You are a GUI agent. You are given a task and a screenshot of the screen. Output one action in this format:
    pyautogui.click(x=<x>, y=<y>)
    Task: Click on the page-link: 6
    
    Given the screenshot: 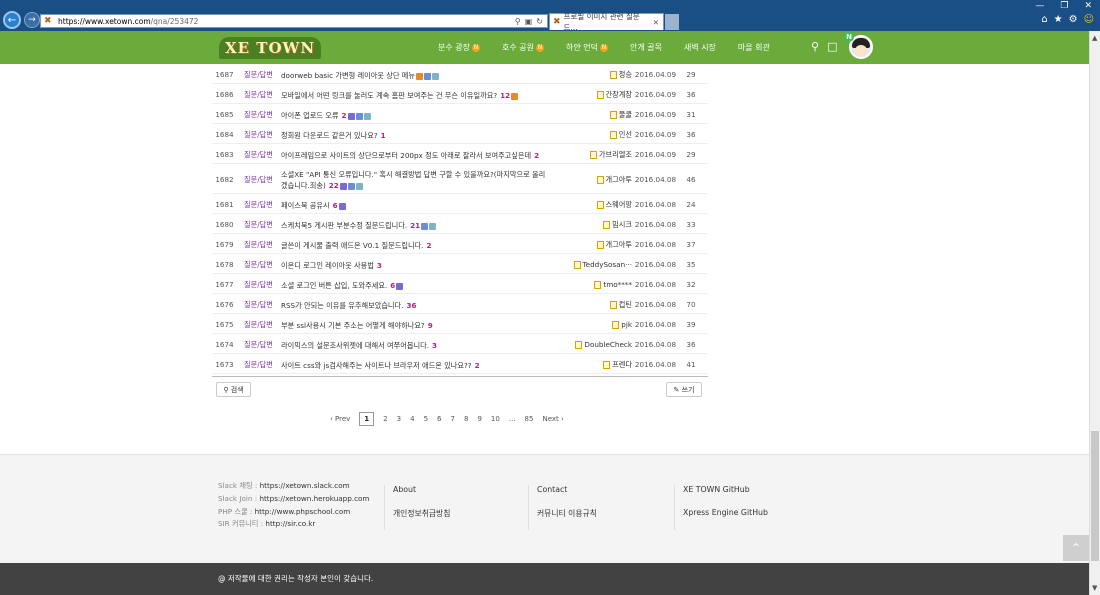 What is the action you would take?
    pyautogui.click(x=439, y=419)
    